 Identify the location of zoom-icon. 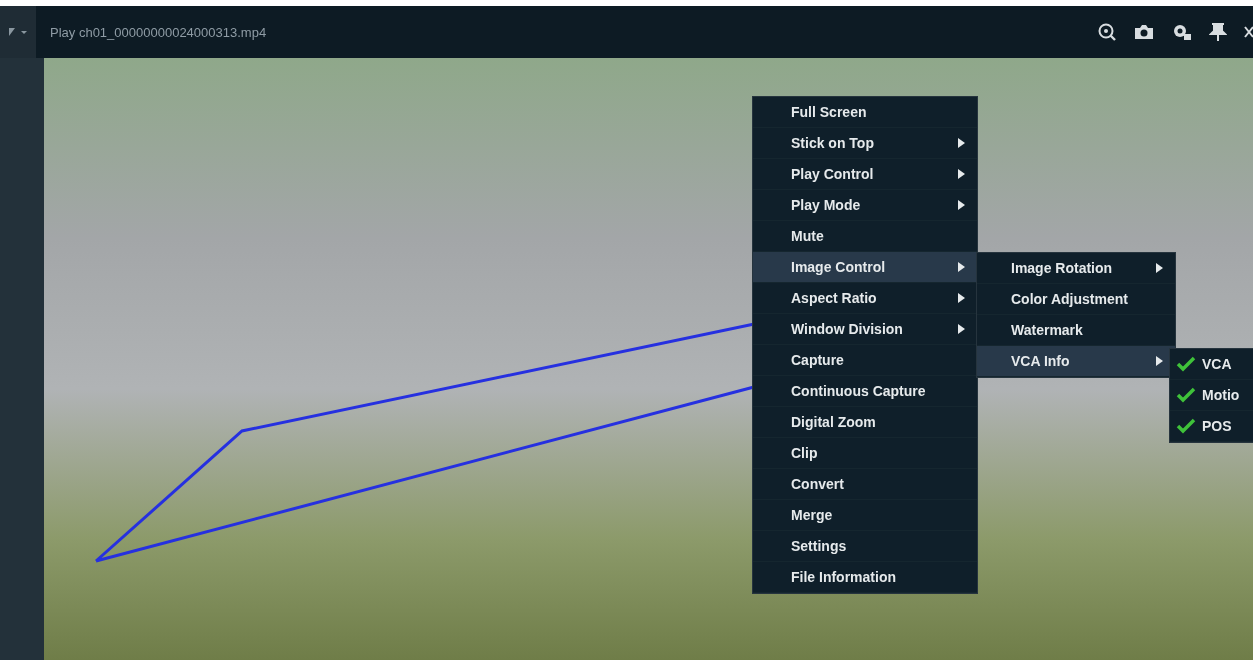
(1107, 32).